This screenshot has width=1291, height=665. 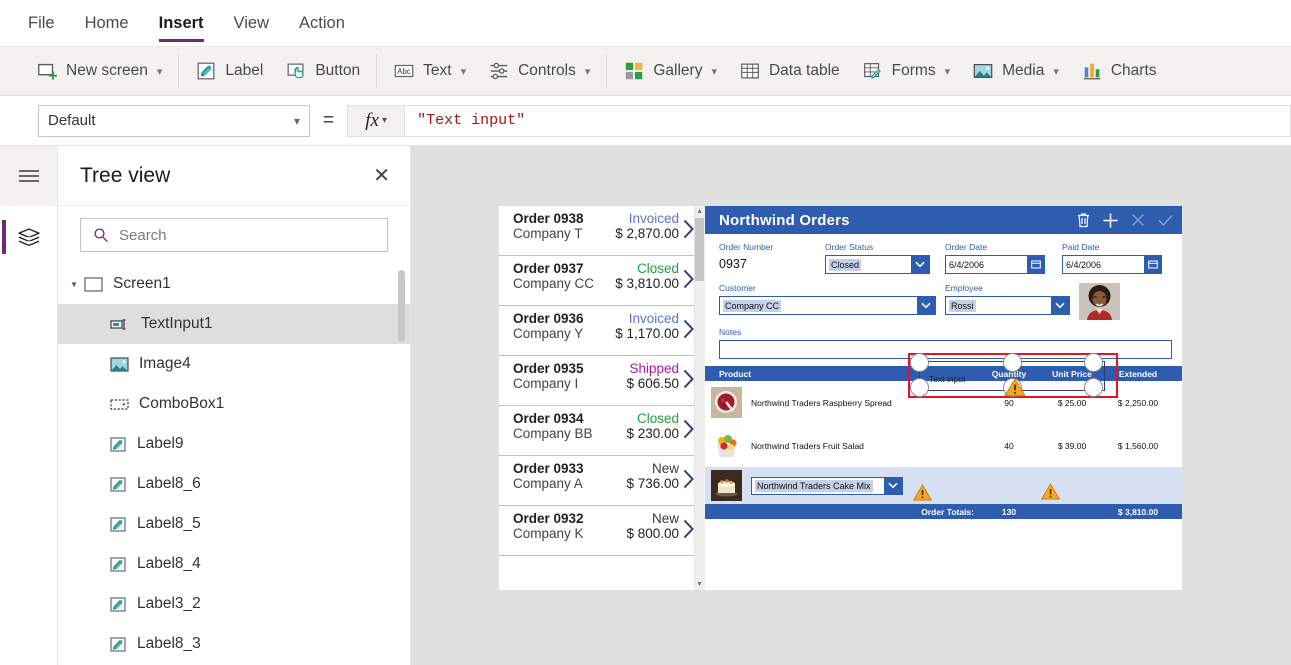 I want to click on menu-item-insert: Insert, so click(x=181, y=23).